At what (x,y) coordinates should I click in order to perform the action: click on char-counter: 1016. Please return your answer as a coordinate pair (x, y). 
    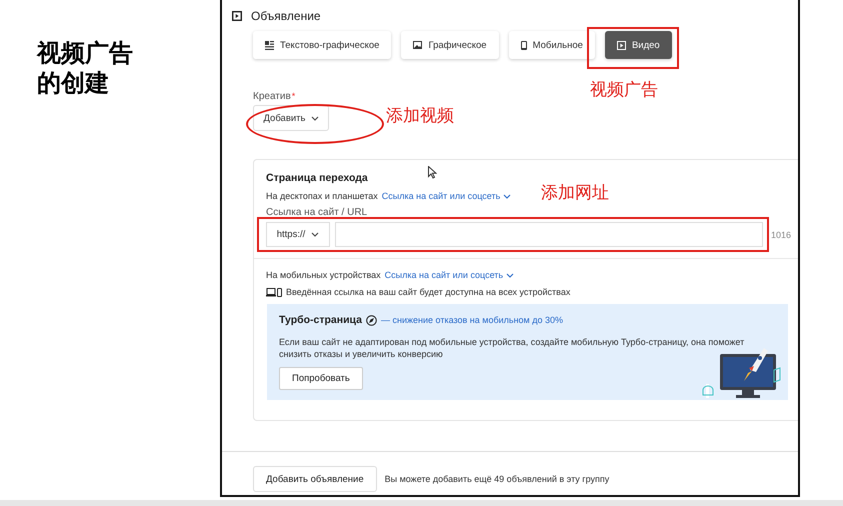
    Looking at the image, I should click on (781, 235).